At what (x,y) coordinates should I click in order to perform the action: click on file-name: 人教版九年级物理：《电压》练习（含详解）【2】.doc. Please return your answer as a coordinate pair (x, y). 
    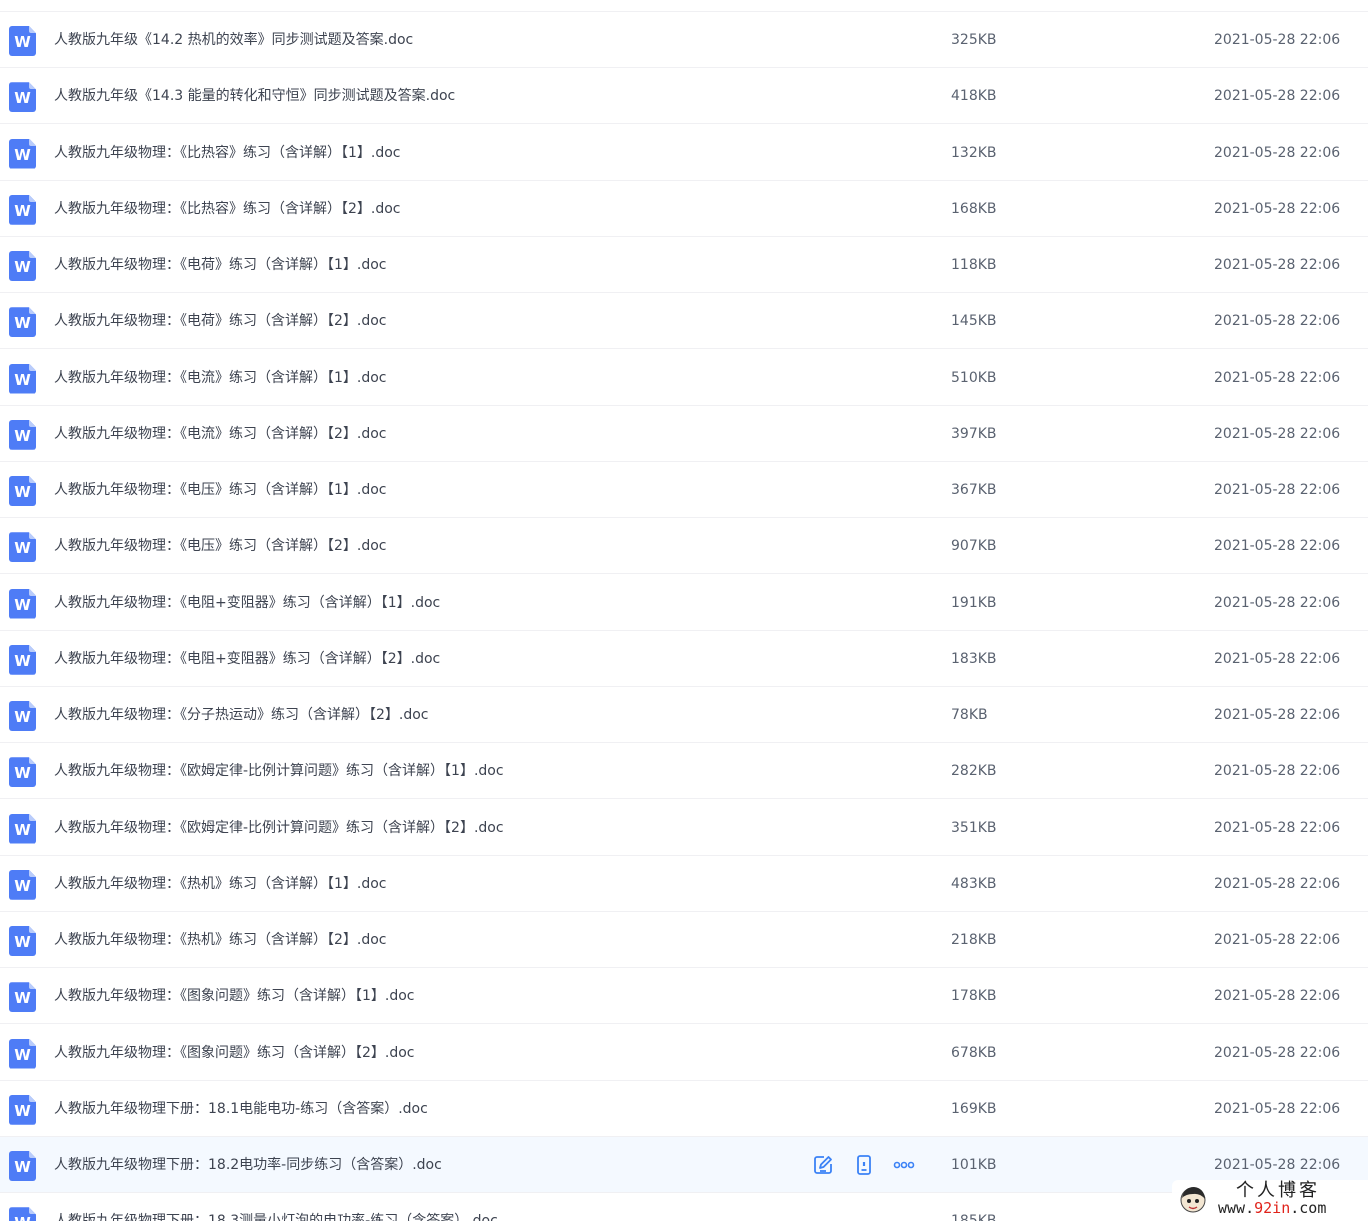
    Looking at the image, I should click on (220, 546).